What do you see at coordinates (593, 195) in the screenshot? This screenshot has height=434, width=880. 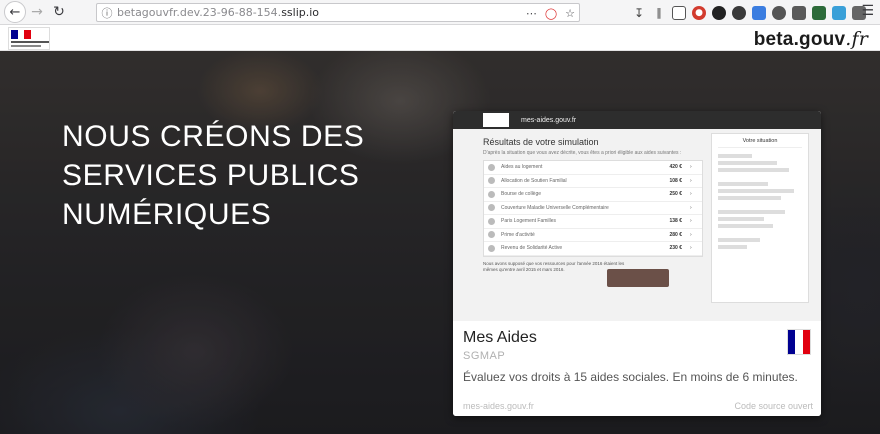 I see `screenshot-row: Bourse de collège 250 € ›` at bounding box center [593, 195].